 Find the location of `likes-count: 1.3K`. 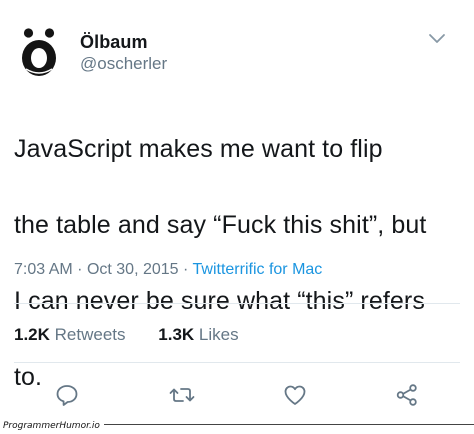

likes-count: 1.3K is located at coordinates (176, 334).